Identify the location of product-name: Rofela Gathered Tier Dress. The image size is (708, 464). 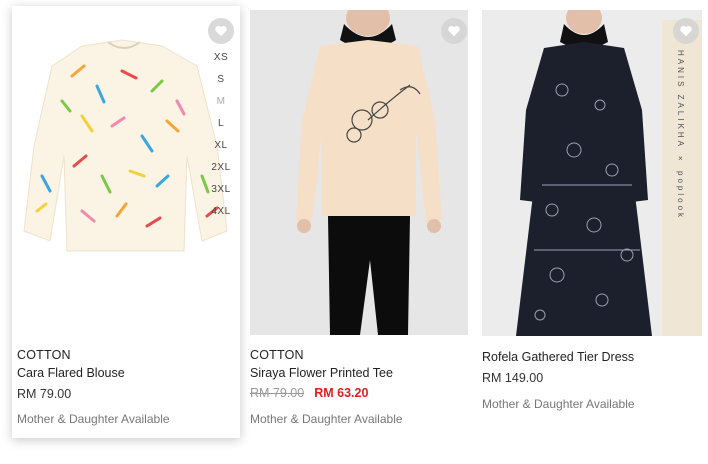
(558, 357).